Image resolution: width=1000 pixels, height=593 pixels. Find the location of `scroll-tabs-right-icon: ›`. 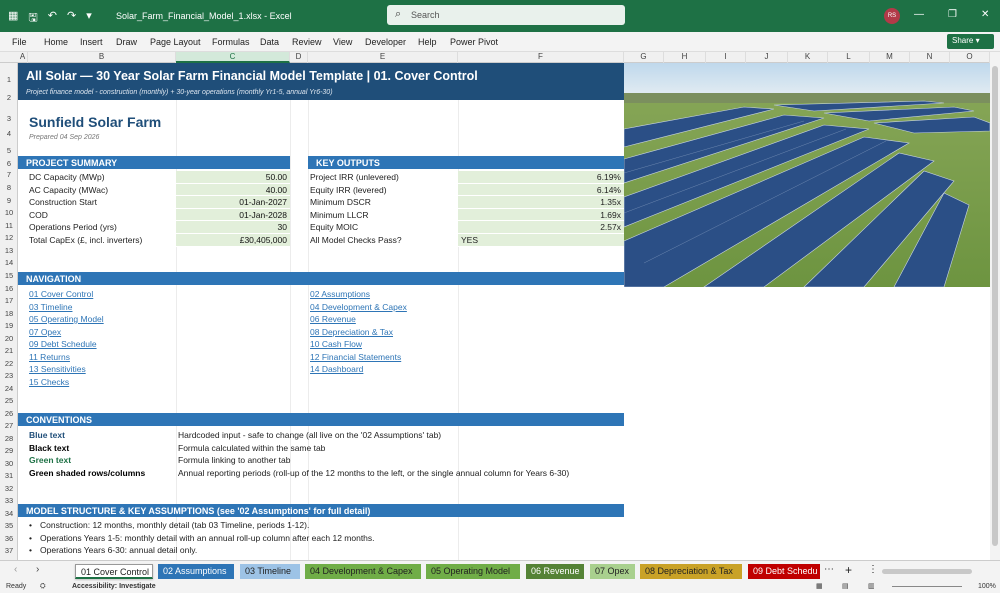

scroll-tabs-right-icon: › is located at coordinates (37, 569).